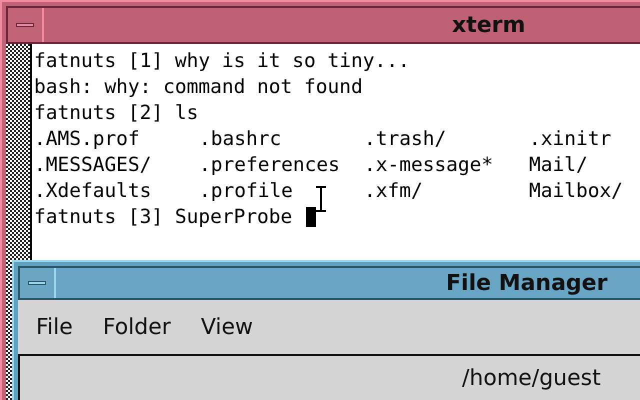 The height and width of the screenshot is (400, 640). What do you see at coordinates (531, 378) in the screenshot?
I see `path-text: /home/guest` at bounding box center [531, 378].